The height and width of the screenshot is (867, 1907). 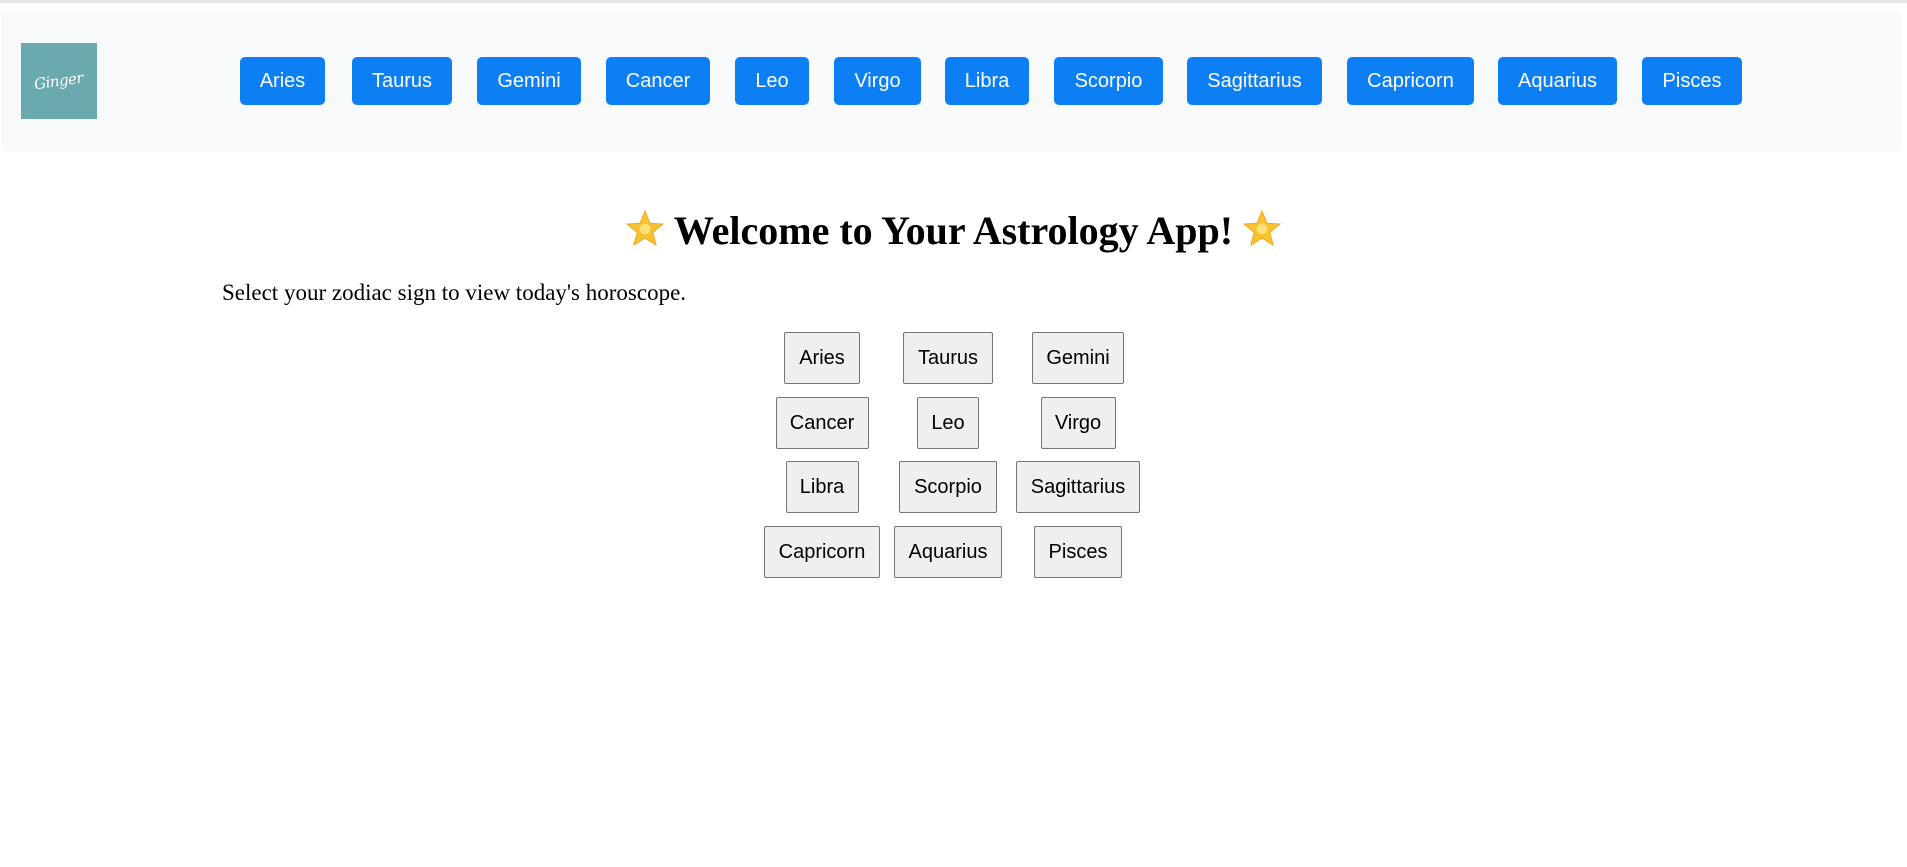 What do you see at coordinates (282, 81) in the screenshot?
I see `nav-button-aries: Aries` at bounding box center [282, 81].